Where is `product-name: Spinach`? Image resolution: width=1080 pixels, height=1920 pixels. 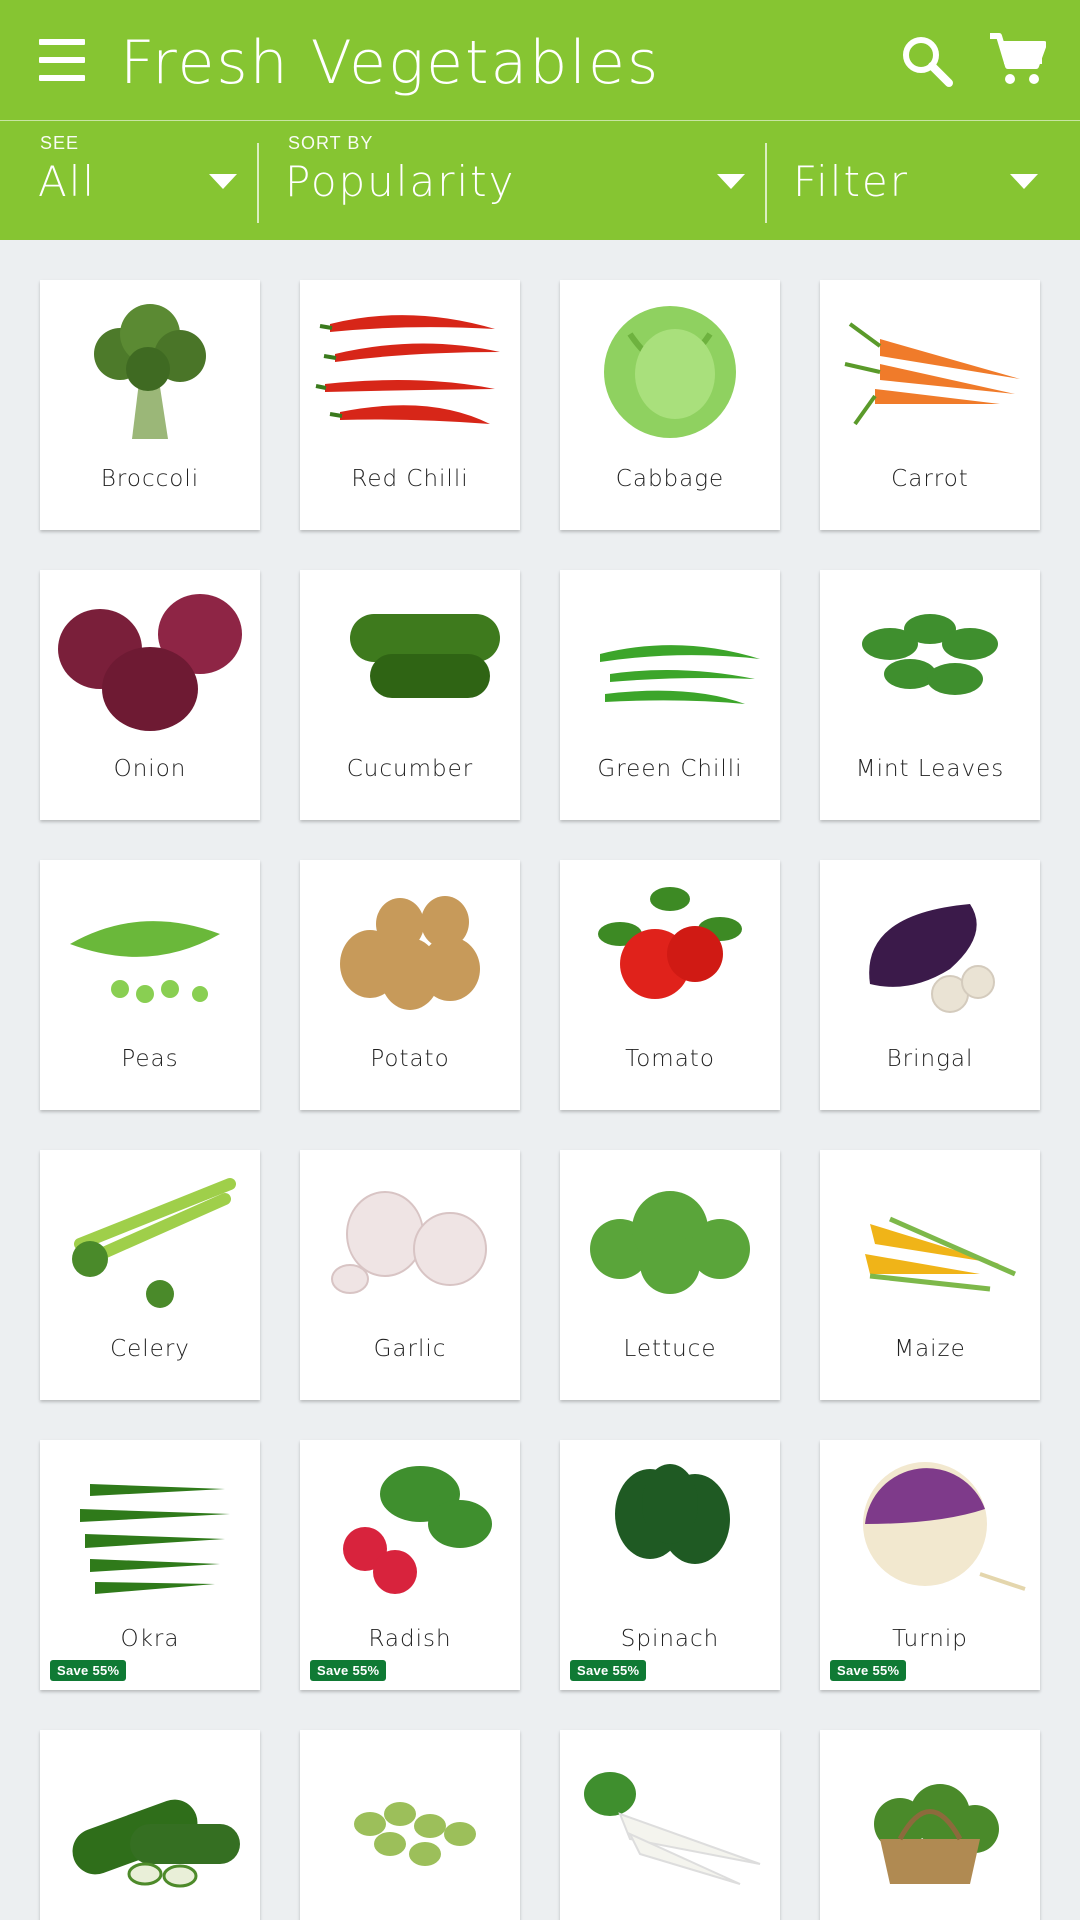 product-name: Spinach is located at coordinates (670, 1639).